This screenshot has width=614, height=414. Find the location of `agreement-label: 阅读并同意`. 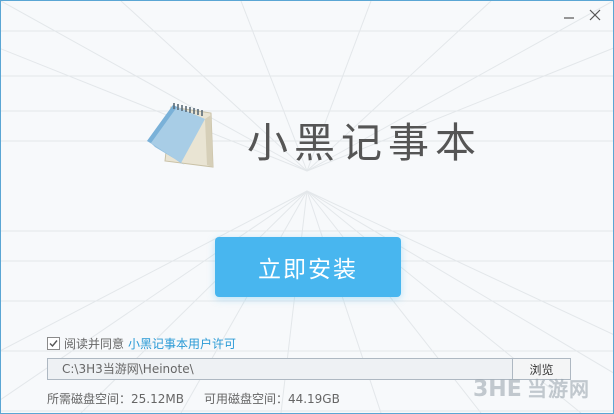

agreement-label: 阅读并同意 is located at coordinates (94, 344).